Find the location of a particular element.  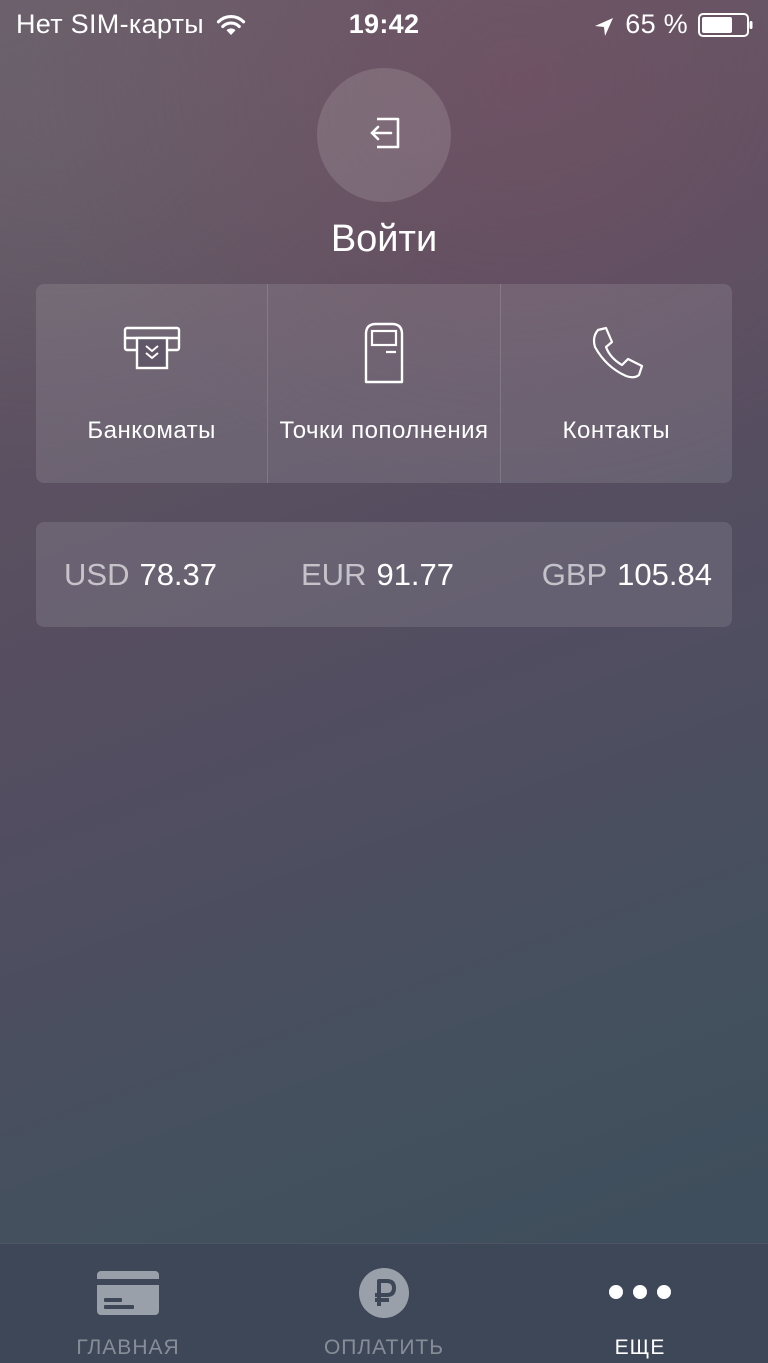

location-arrow-icon is located at coordinates (604, 25).